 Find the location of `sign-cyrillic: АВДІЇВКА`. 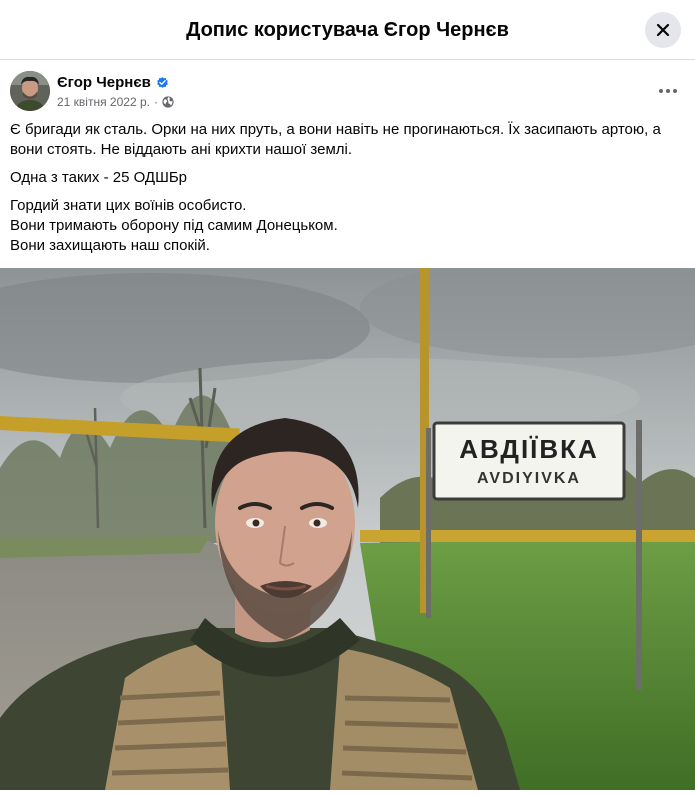

sign-cyrillic: АВДІЇВКА is located at coordinates (529, 449).